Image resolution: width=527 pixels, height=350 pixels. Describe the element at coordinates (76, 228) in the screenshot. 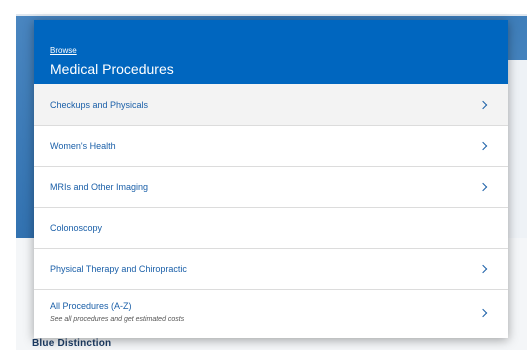

I see `menu-item-label: Colonoscopy` at that location.